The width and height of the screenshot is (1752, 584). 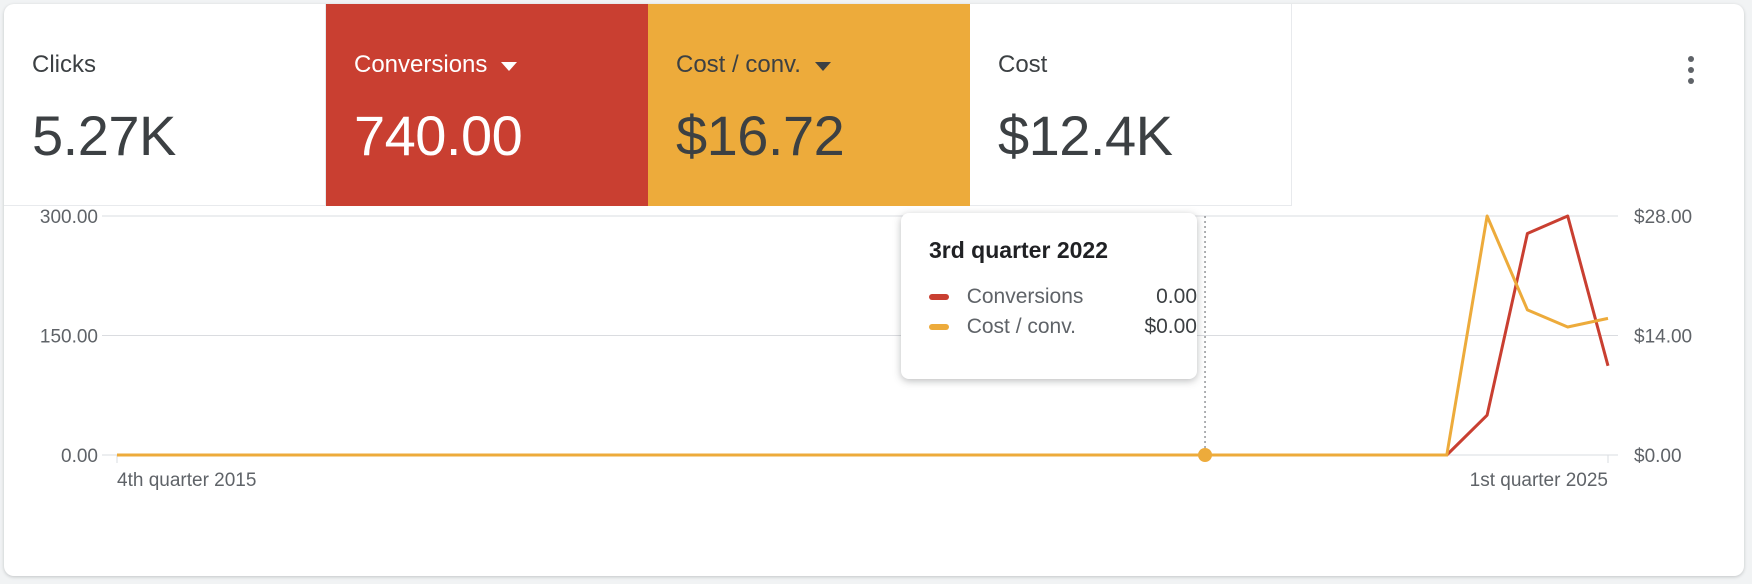 I want to click on y-left-tick-label: 150.00, so click(x=69, y=337).